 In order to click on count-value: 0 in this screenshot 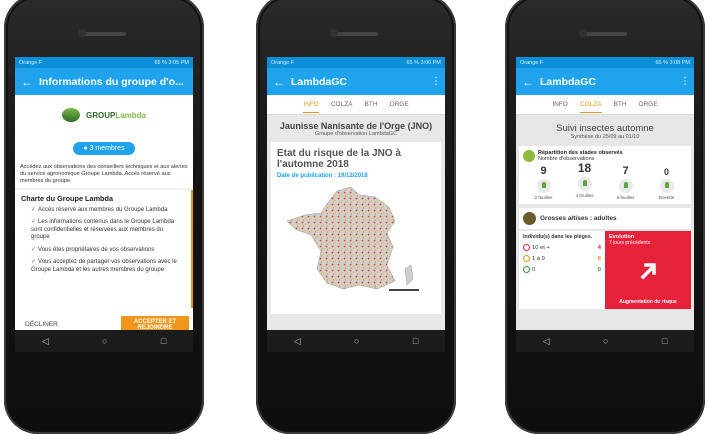, I will do `click(599, 269)`.